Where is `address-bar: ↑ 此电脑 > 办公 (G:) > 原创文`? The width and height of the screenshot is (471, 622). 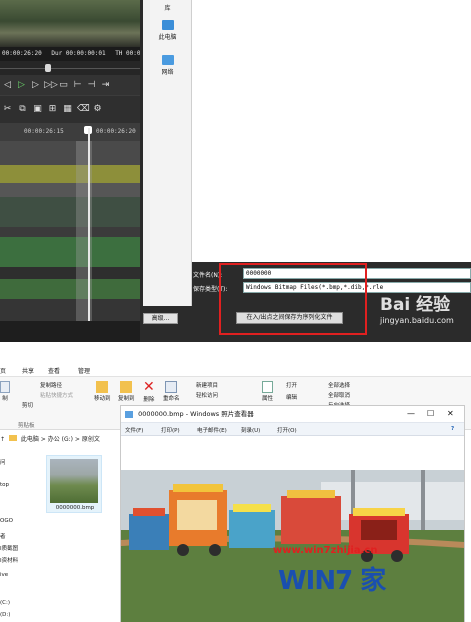
address-bar: ↑ 此电脑 > 办公 (G:) > 原创文 is located at coordinates (60, 439).